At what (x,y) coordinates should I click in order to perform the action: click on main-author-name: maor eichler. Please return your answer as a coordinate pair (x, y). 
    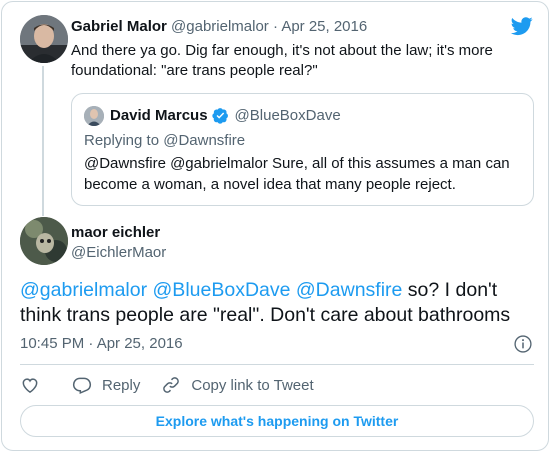
    Looking at the image, I should click on (115, 232).